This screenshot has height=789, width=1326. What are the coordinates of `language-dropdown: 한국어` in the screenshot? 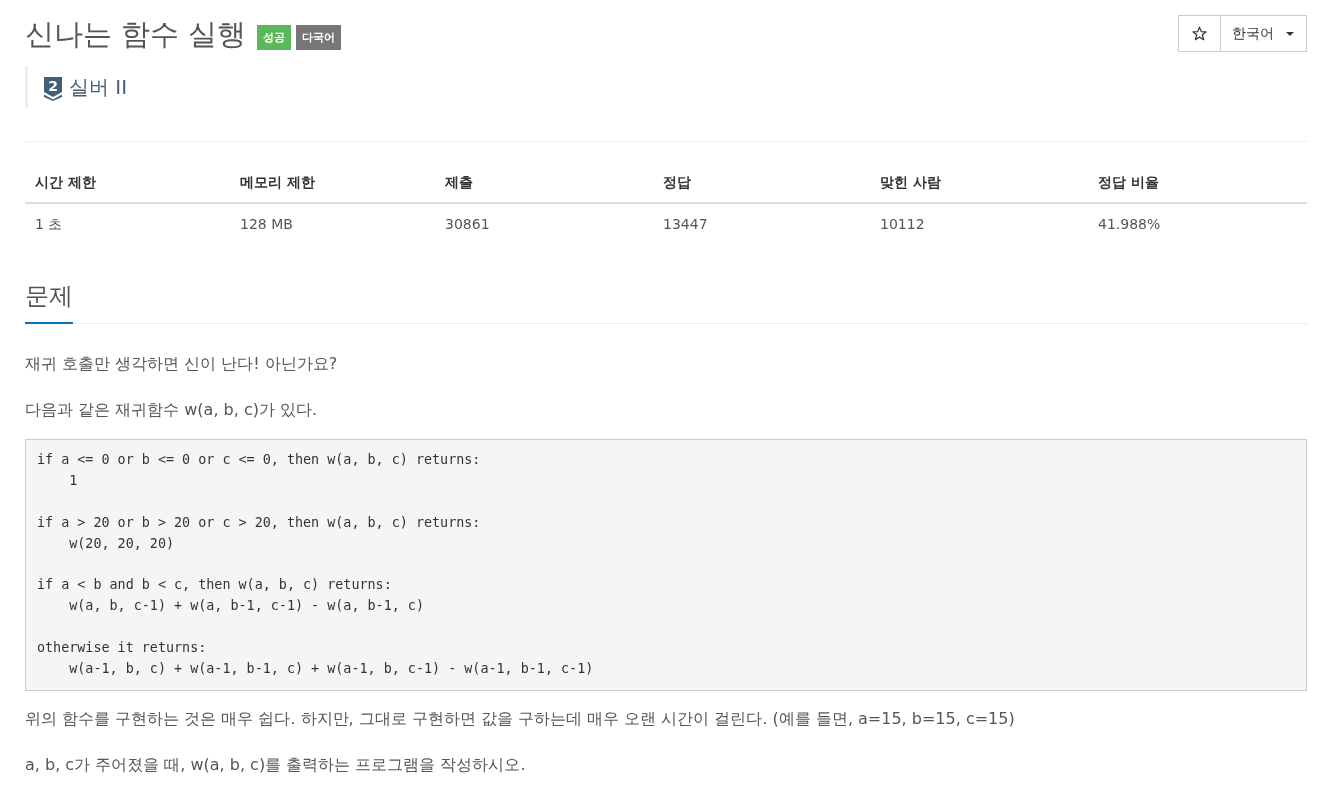 It's located at (1264, 33).